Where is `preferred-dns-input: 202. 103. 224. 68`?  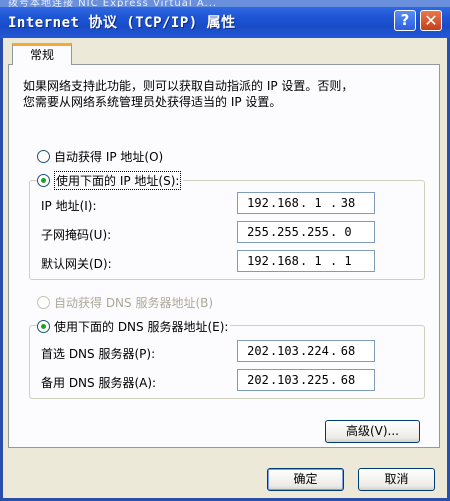
preferred-dns-input: 202. 103. 224. 68 is located at coordinates (306, 351).